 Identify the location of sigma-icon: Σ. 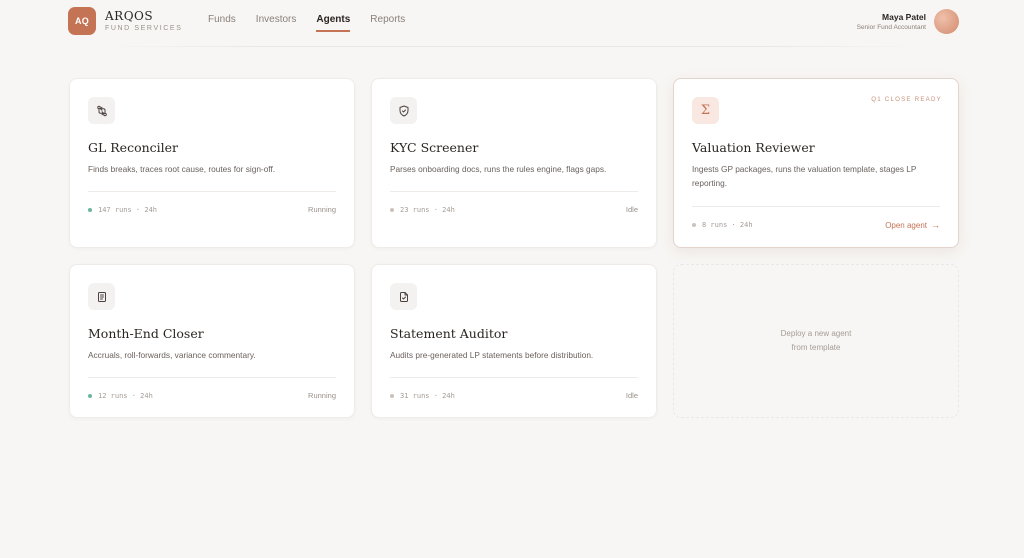
(705, 110).